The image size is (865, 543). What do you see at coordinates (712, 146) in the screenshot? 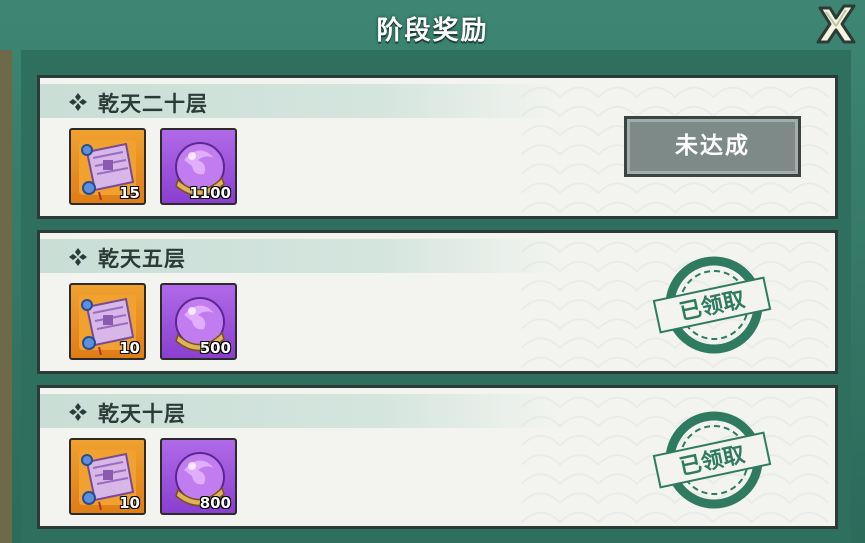
I see `not-achieved-button: 未达成` at bounding box center [712, 146].